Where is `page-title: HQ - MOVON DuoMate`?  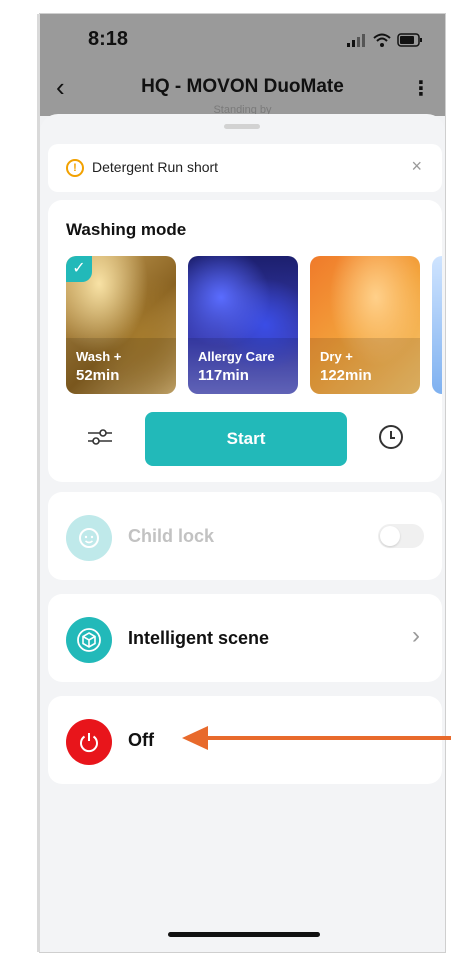 page-title: HQ - MOVON DuoMate is located at coordinates (242, 86).